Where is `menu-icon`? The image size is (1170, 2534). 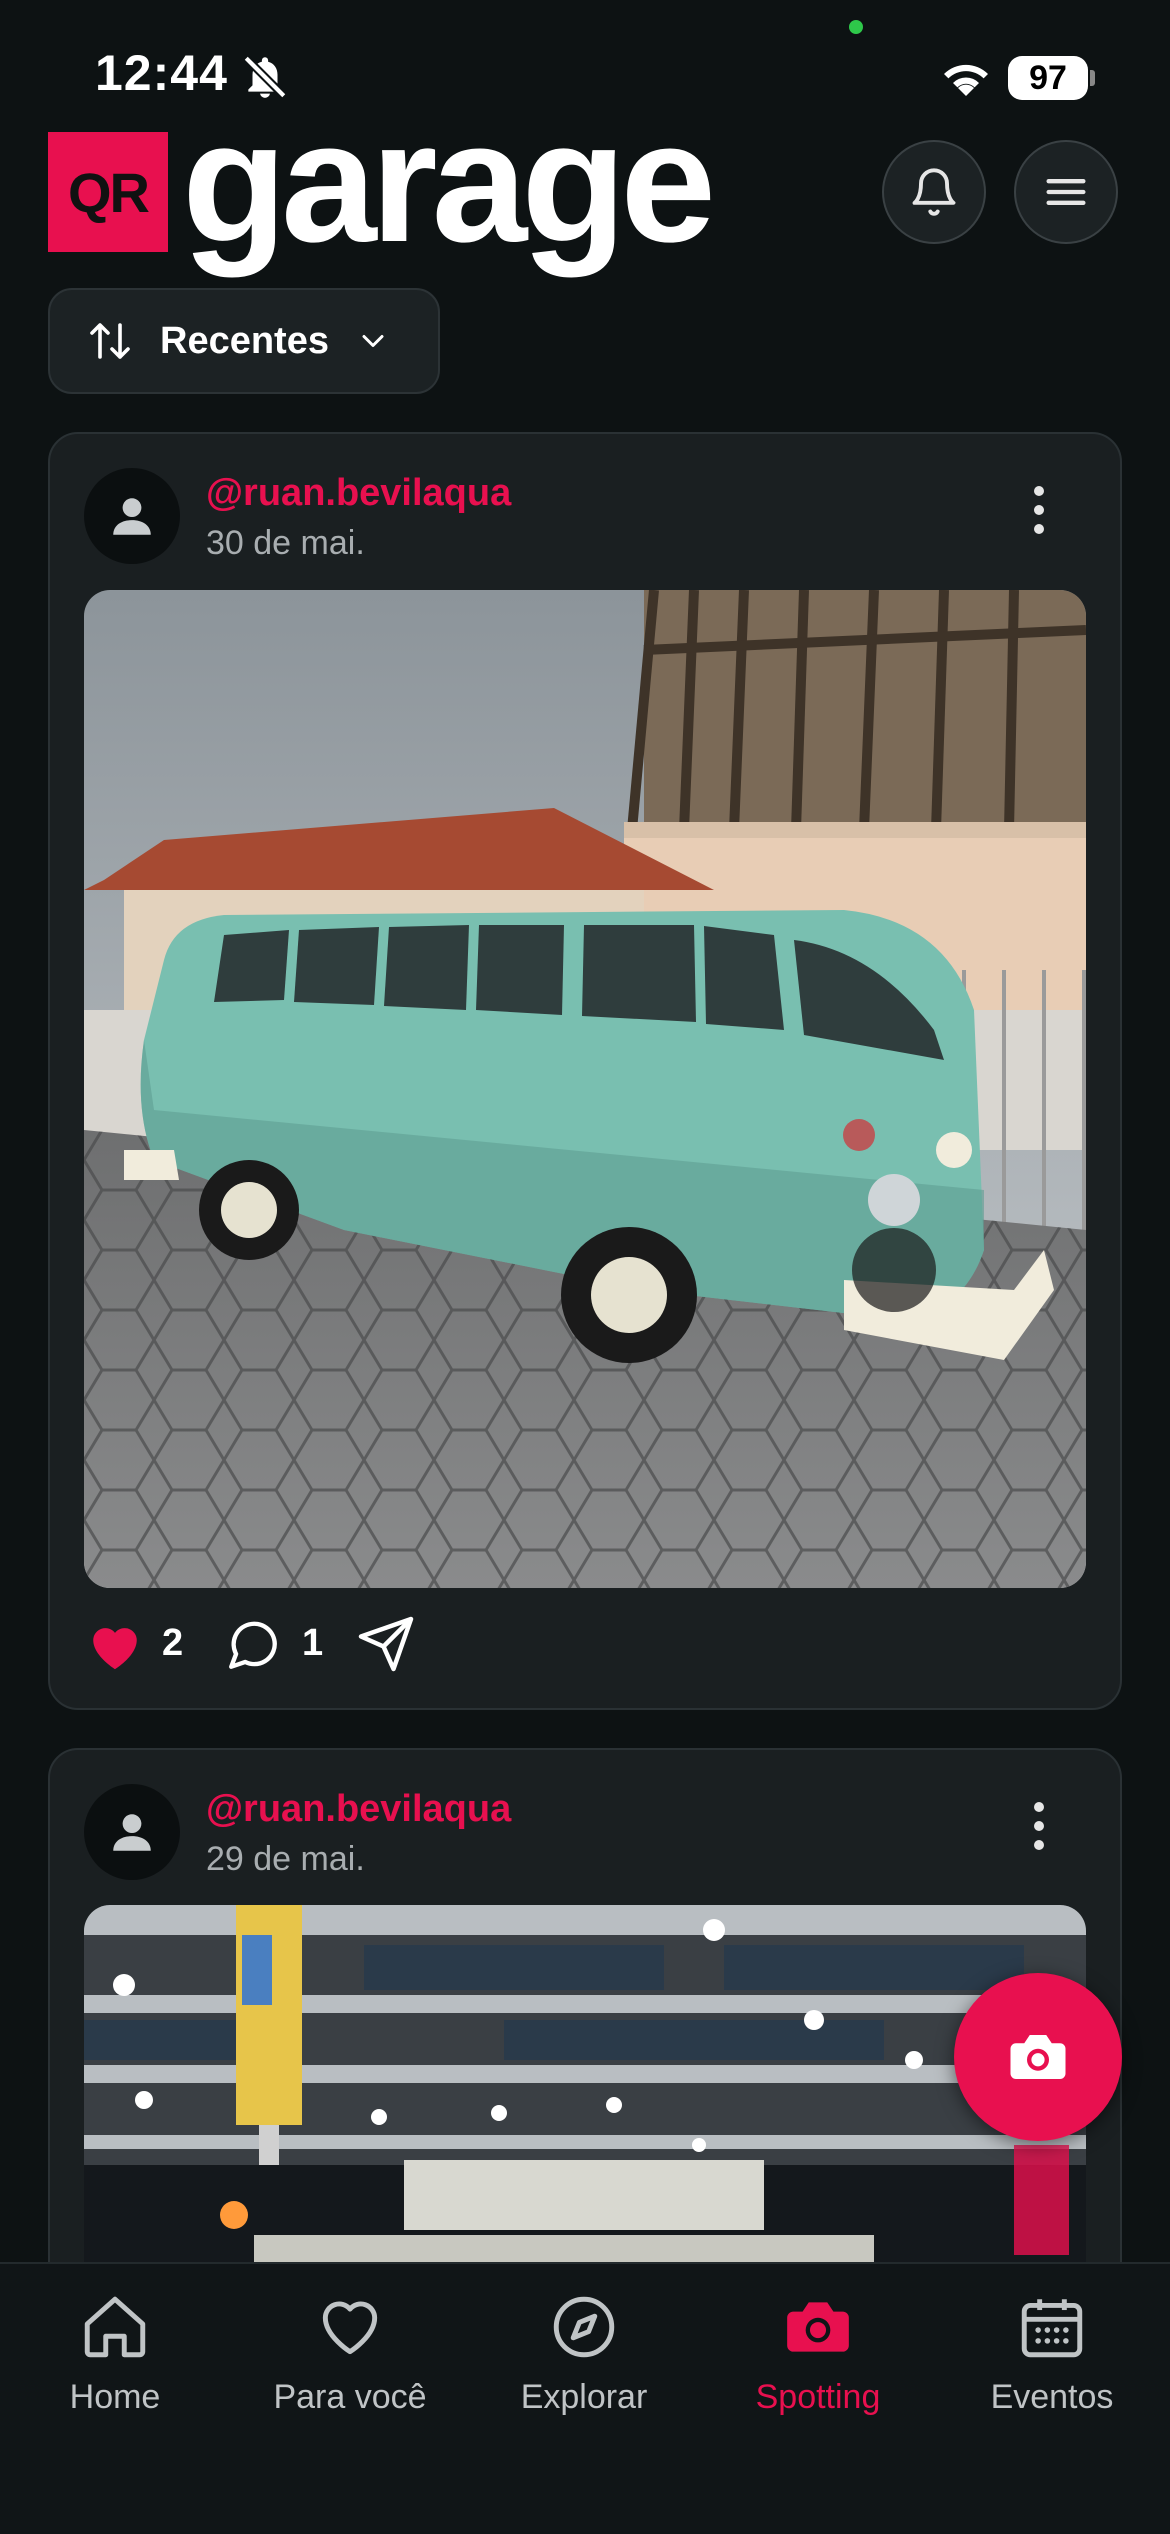 menu-icon is located at coordinates (1066, 192).